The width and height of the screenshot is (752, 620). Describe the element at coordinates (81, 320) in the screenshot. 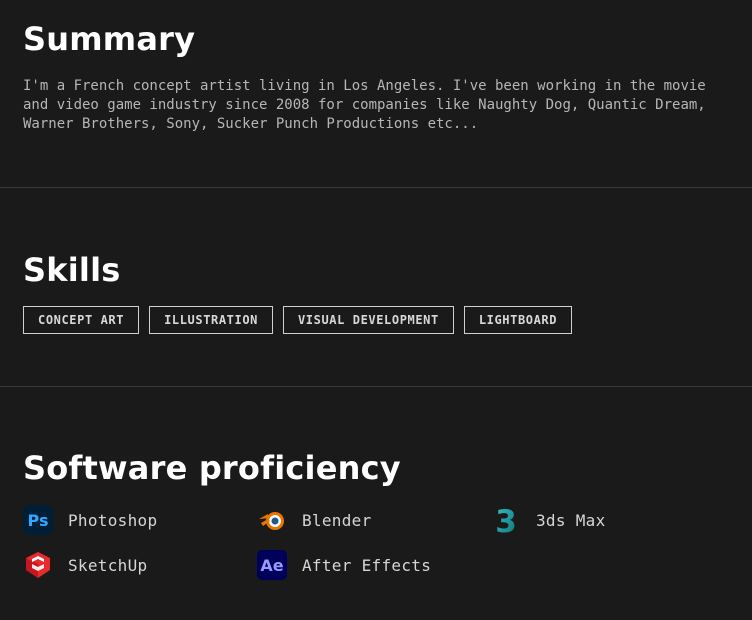

I see `skill-tag-concept-art: CONCEPT ART` at that location.